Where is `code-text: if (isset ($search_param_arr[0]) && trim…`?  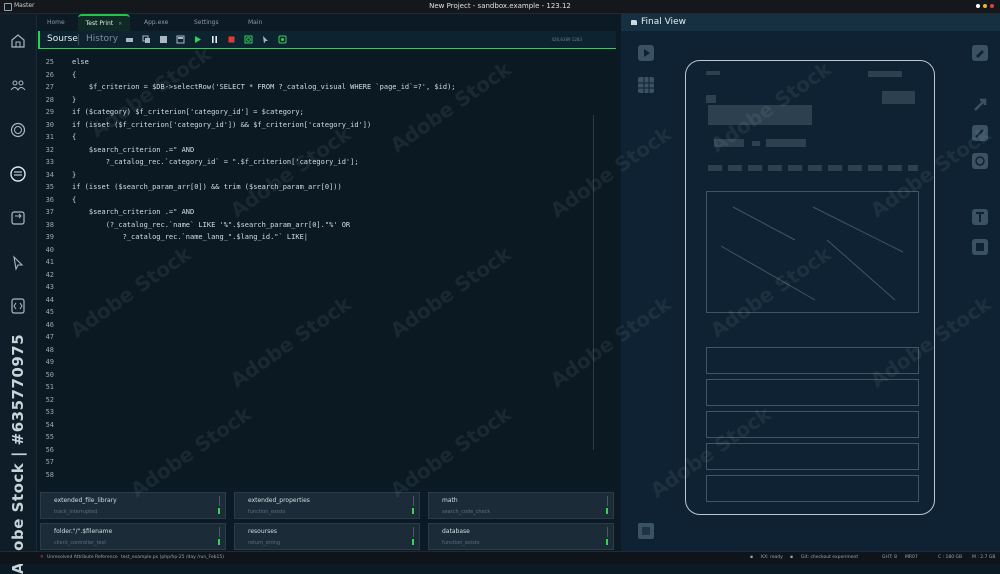
code-text: if (isset ($search_param_arr[0]) && trim… is located at coordinates (207, 187).